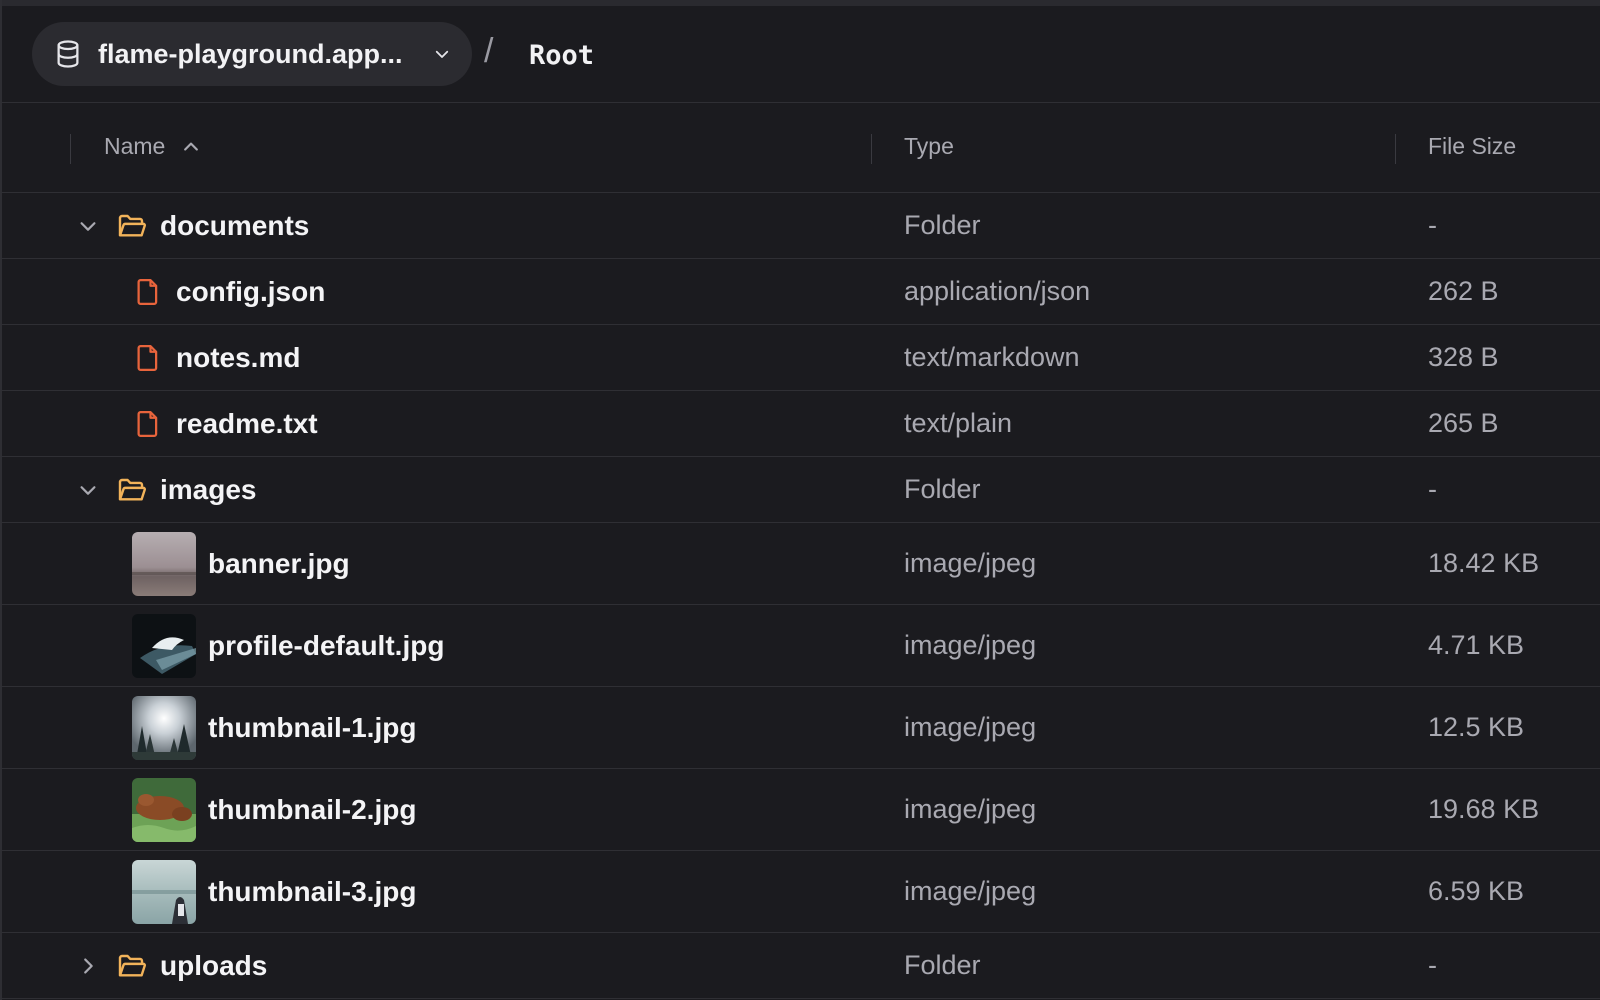  Describe the element at coordinates (800, 810) in the screenshot. I see `table-row-image-thumbnail-2-jpg: thumbnail-2.jpg image/jpeg 19.68 KB` at that location.